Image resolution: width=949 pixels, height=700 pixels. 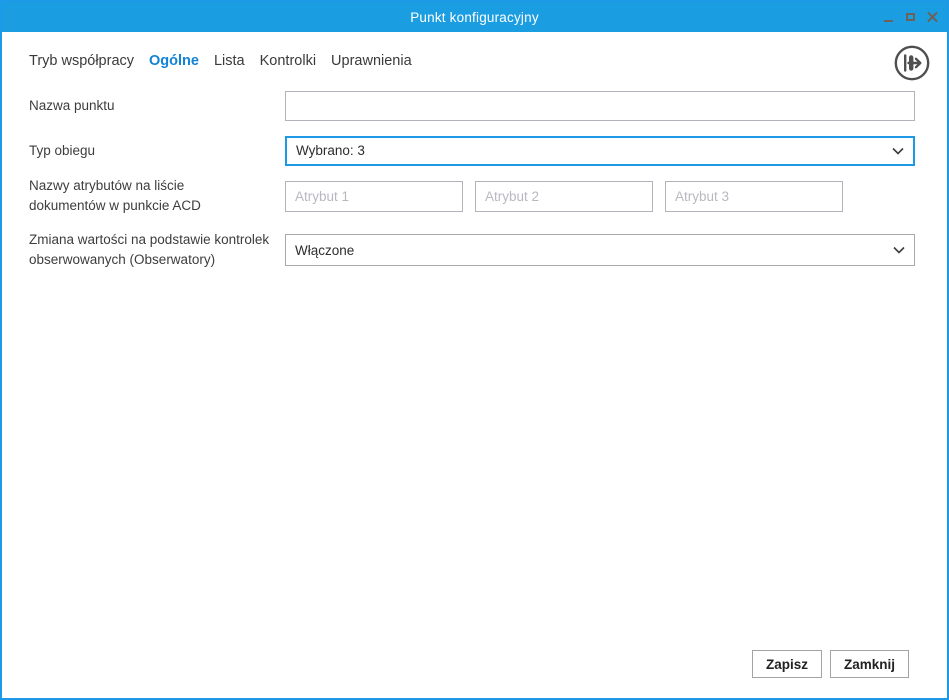 I want to click on typ-obiegu-select: Wybrano: 3, so click(x=600, y=150).